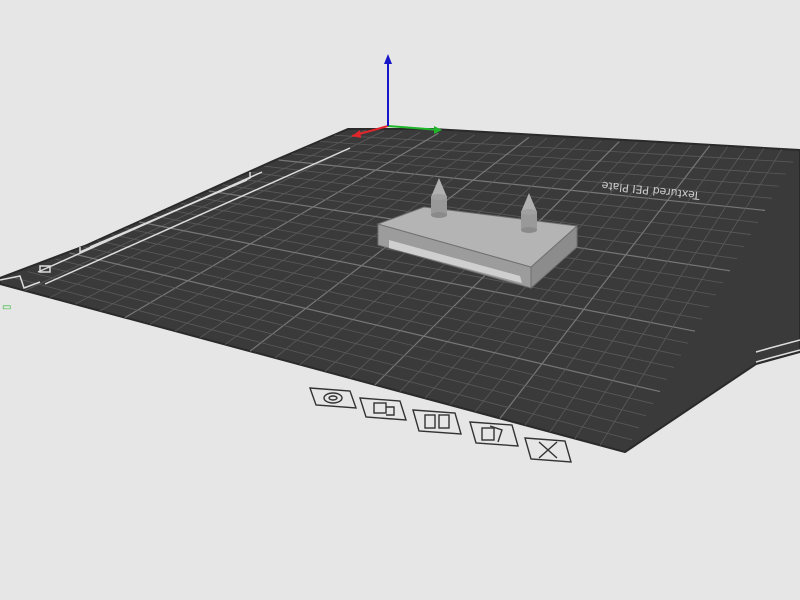 The width and height of the screenshot is (800, 600). I want to click on orient-icon, so click(333, 398).